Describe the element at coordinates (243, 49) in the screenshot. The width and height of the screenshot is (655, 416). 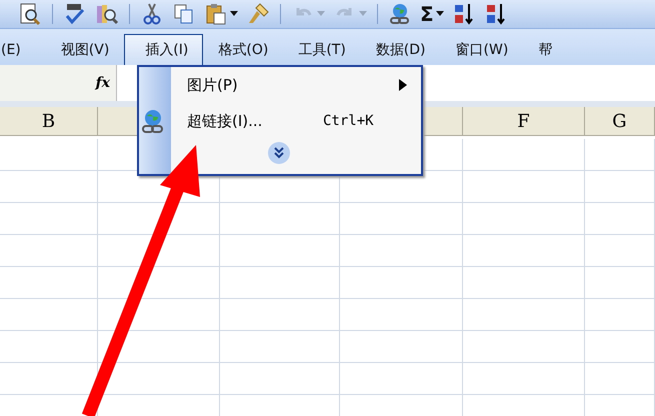
I see `menu-item: 格式(O)` at that location.